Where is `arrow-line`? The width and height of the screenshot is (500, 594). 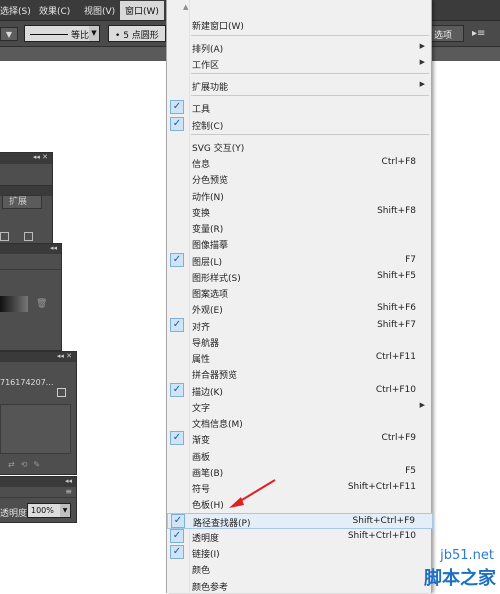
arrow-line is located at coordinates (256, 491).